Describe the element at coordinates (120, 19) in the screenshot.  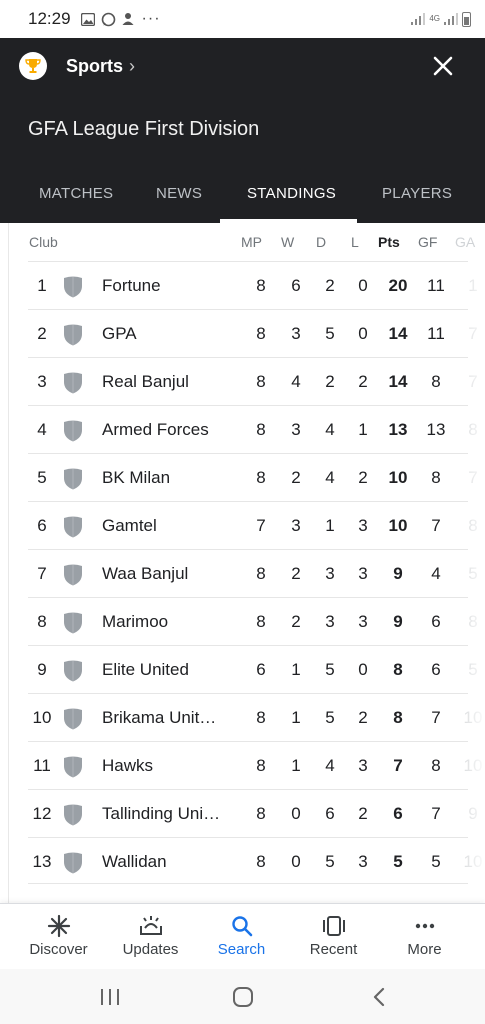
I see `notification-icons: ···` at that location.